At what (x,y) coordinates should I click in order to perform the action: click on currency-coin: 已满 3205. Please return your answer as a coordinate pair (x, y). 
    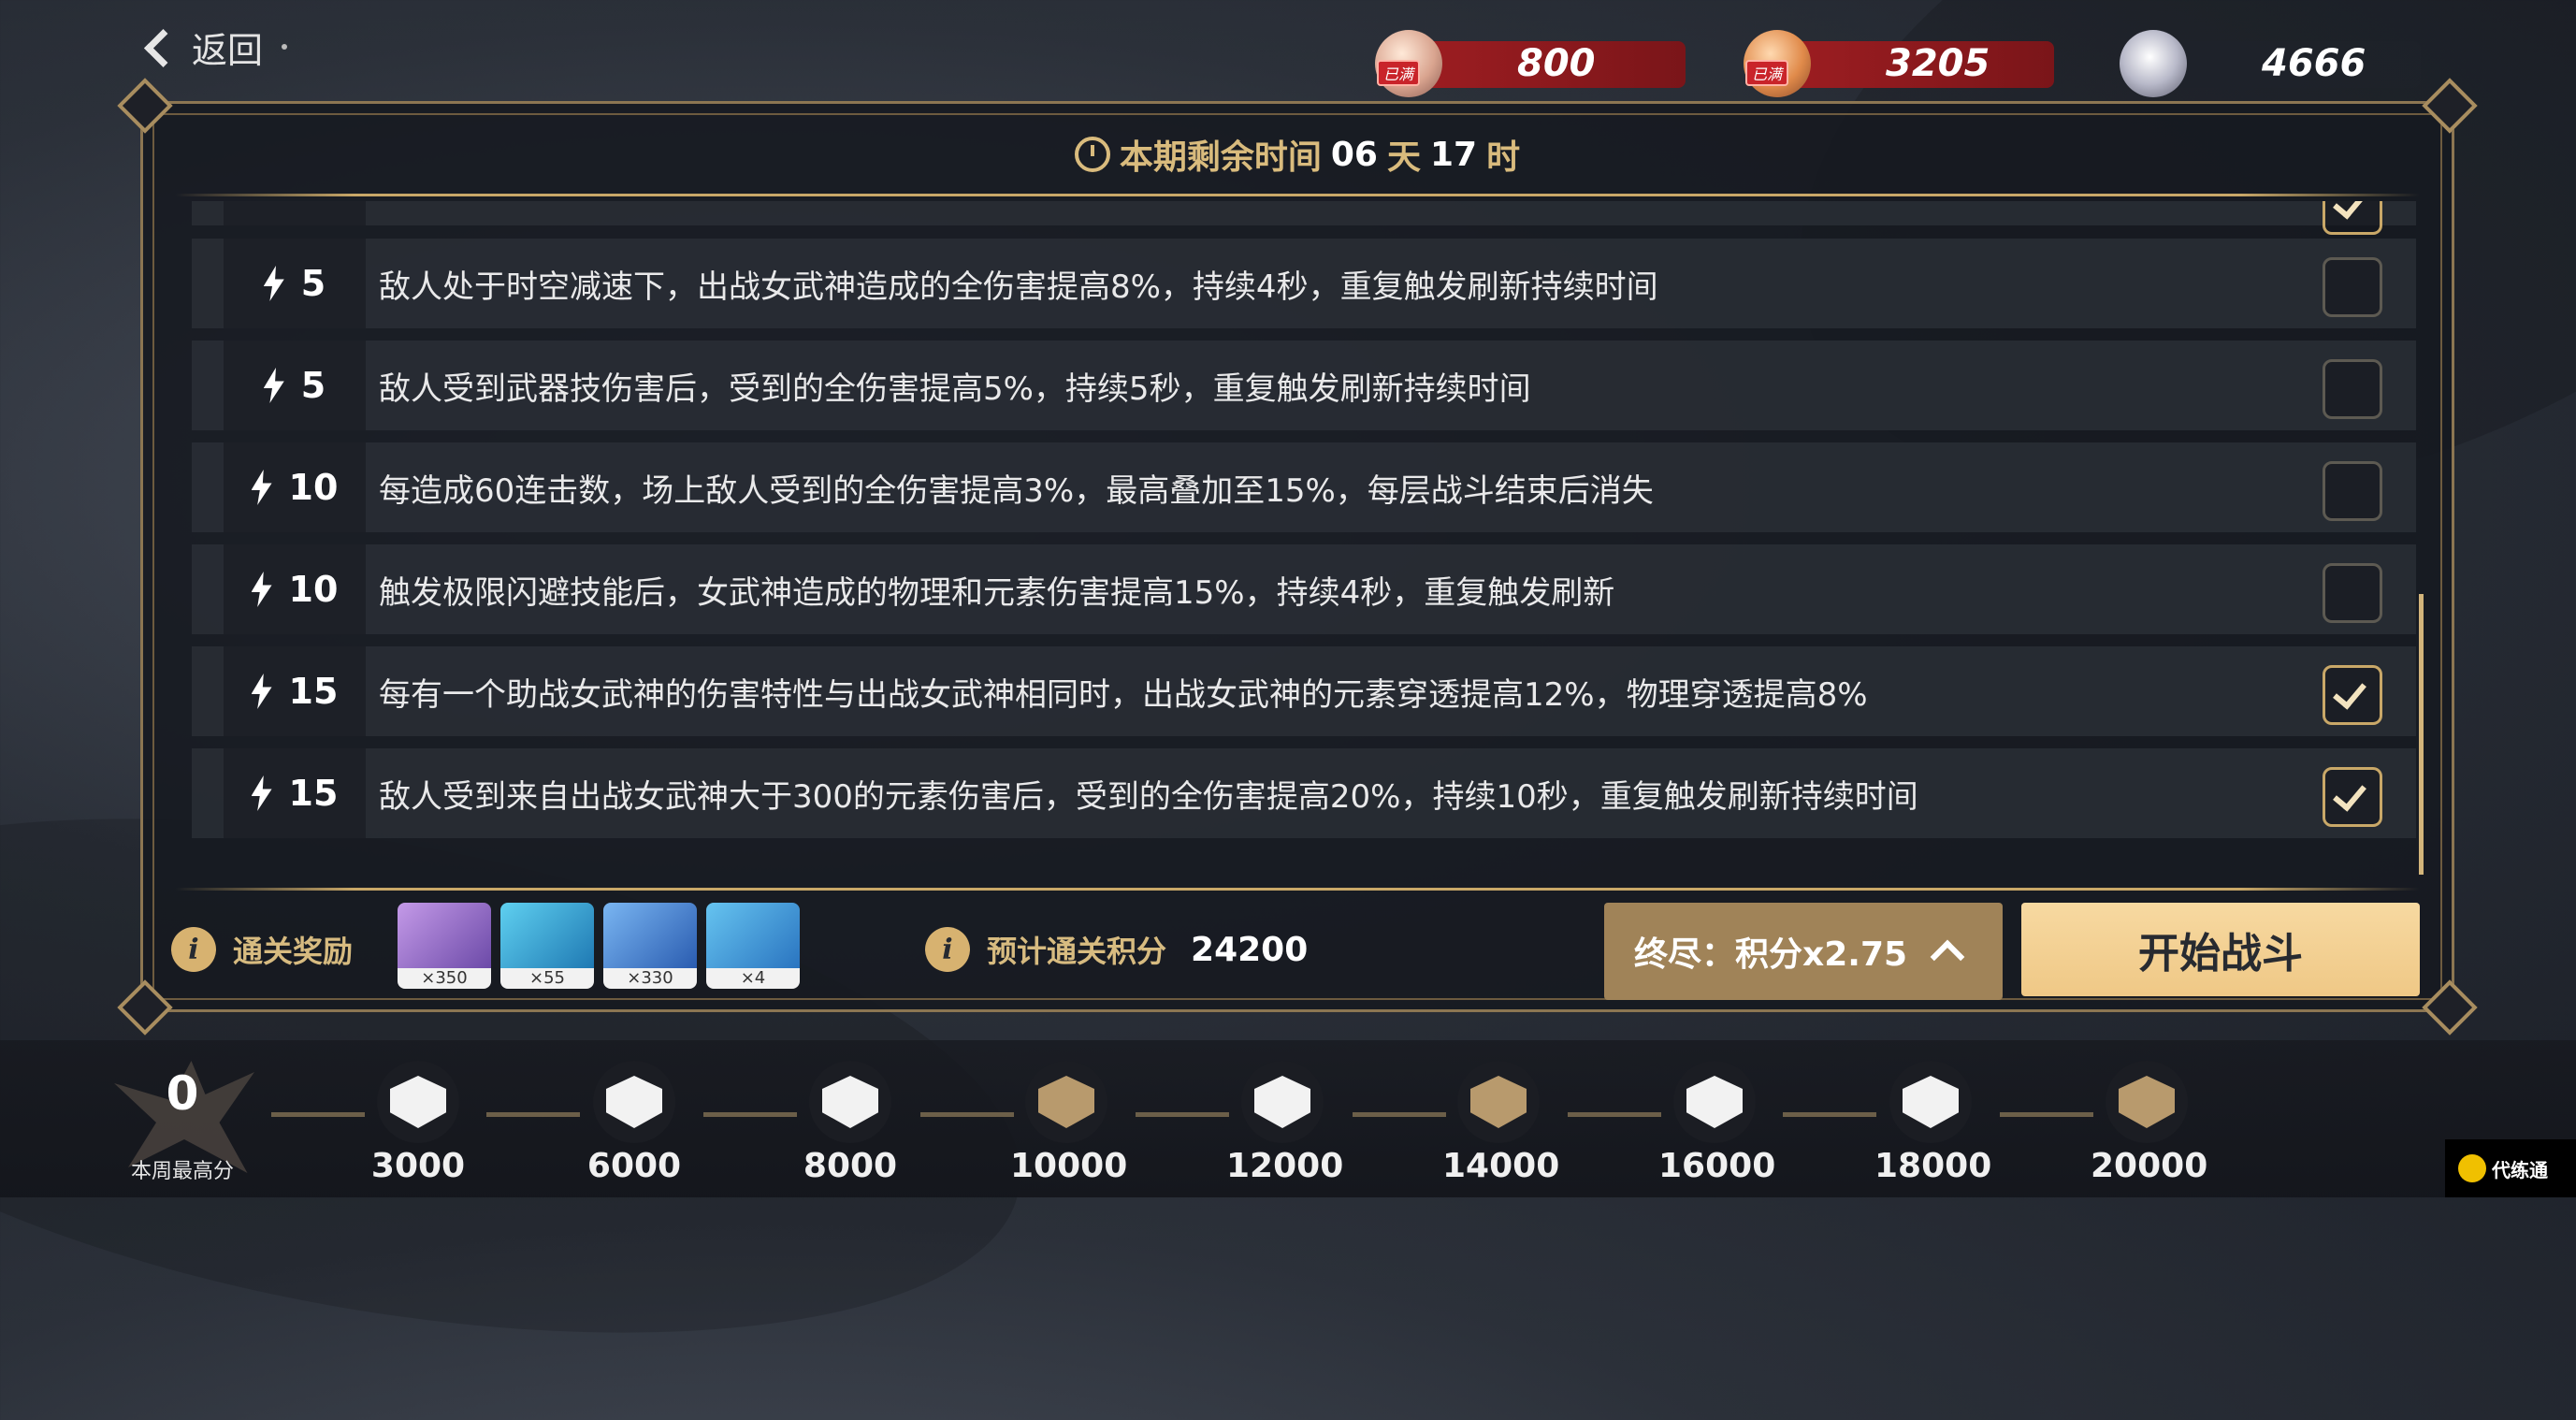
    Looking at the image, I should click on (1899, 63).